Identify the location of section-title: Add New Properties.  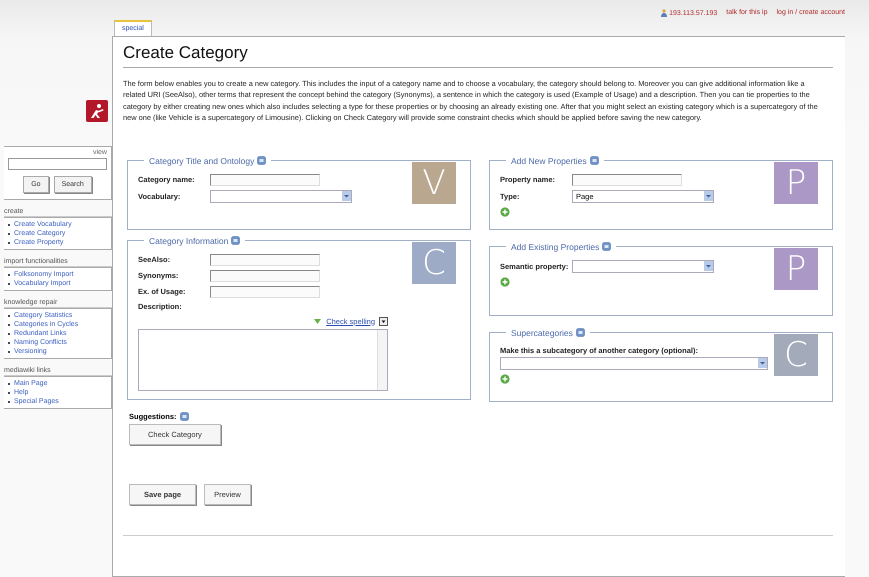
(549, 161).